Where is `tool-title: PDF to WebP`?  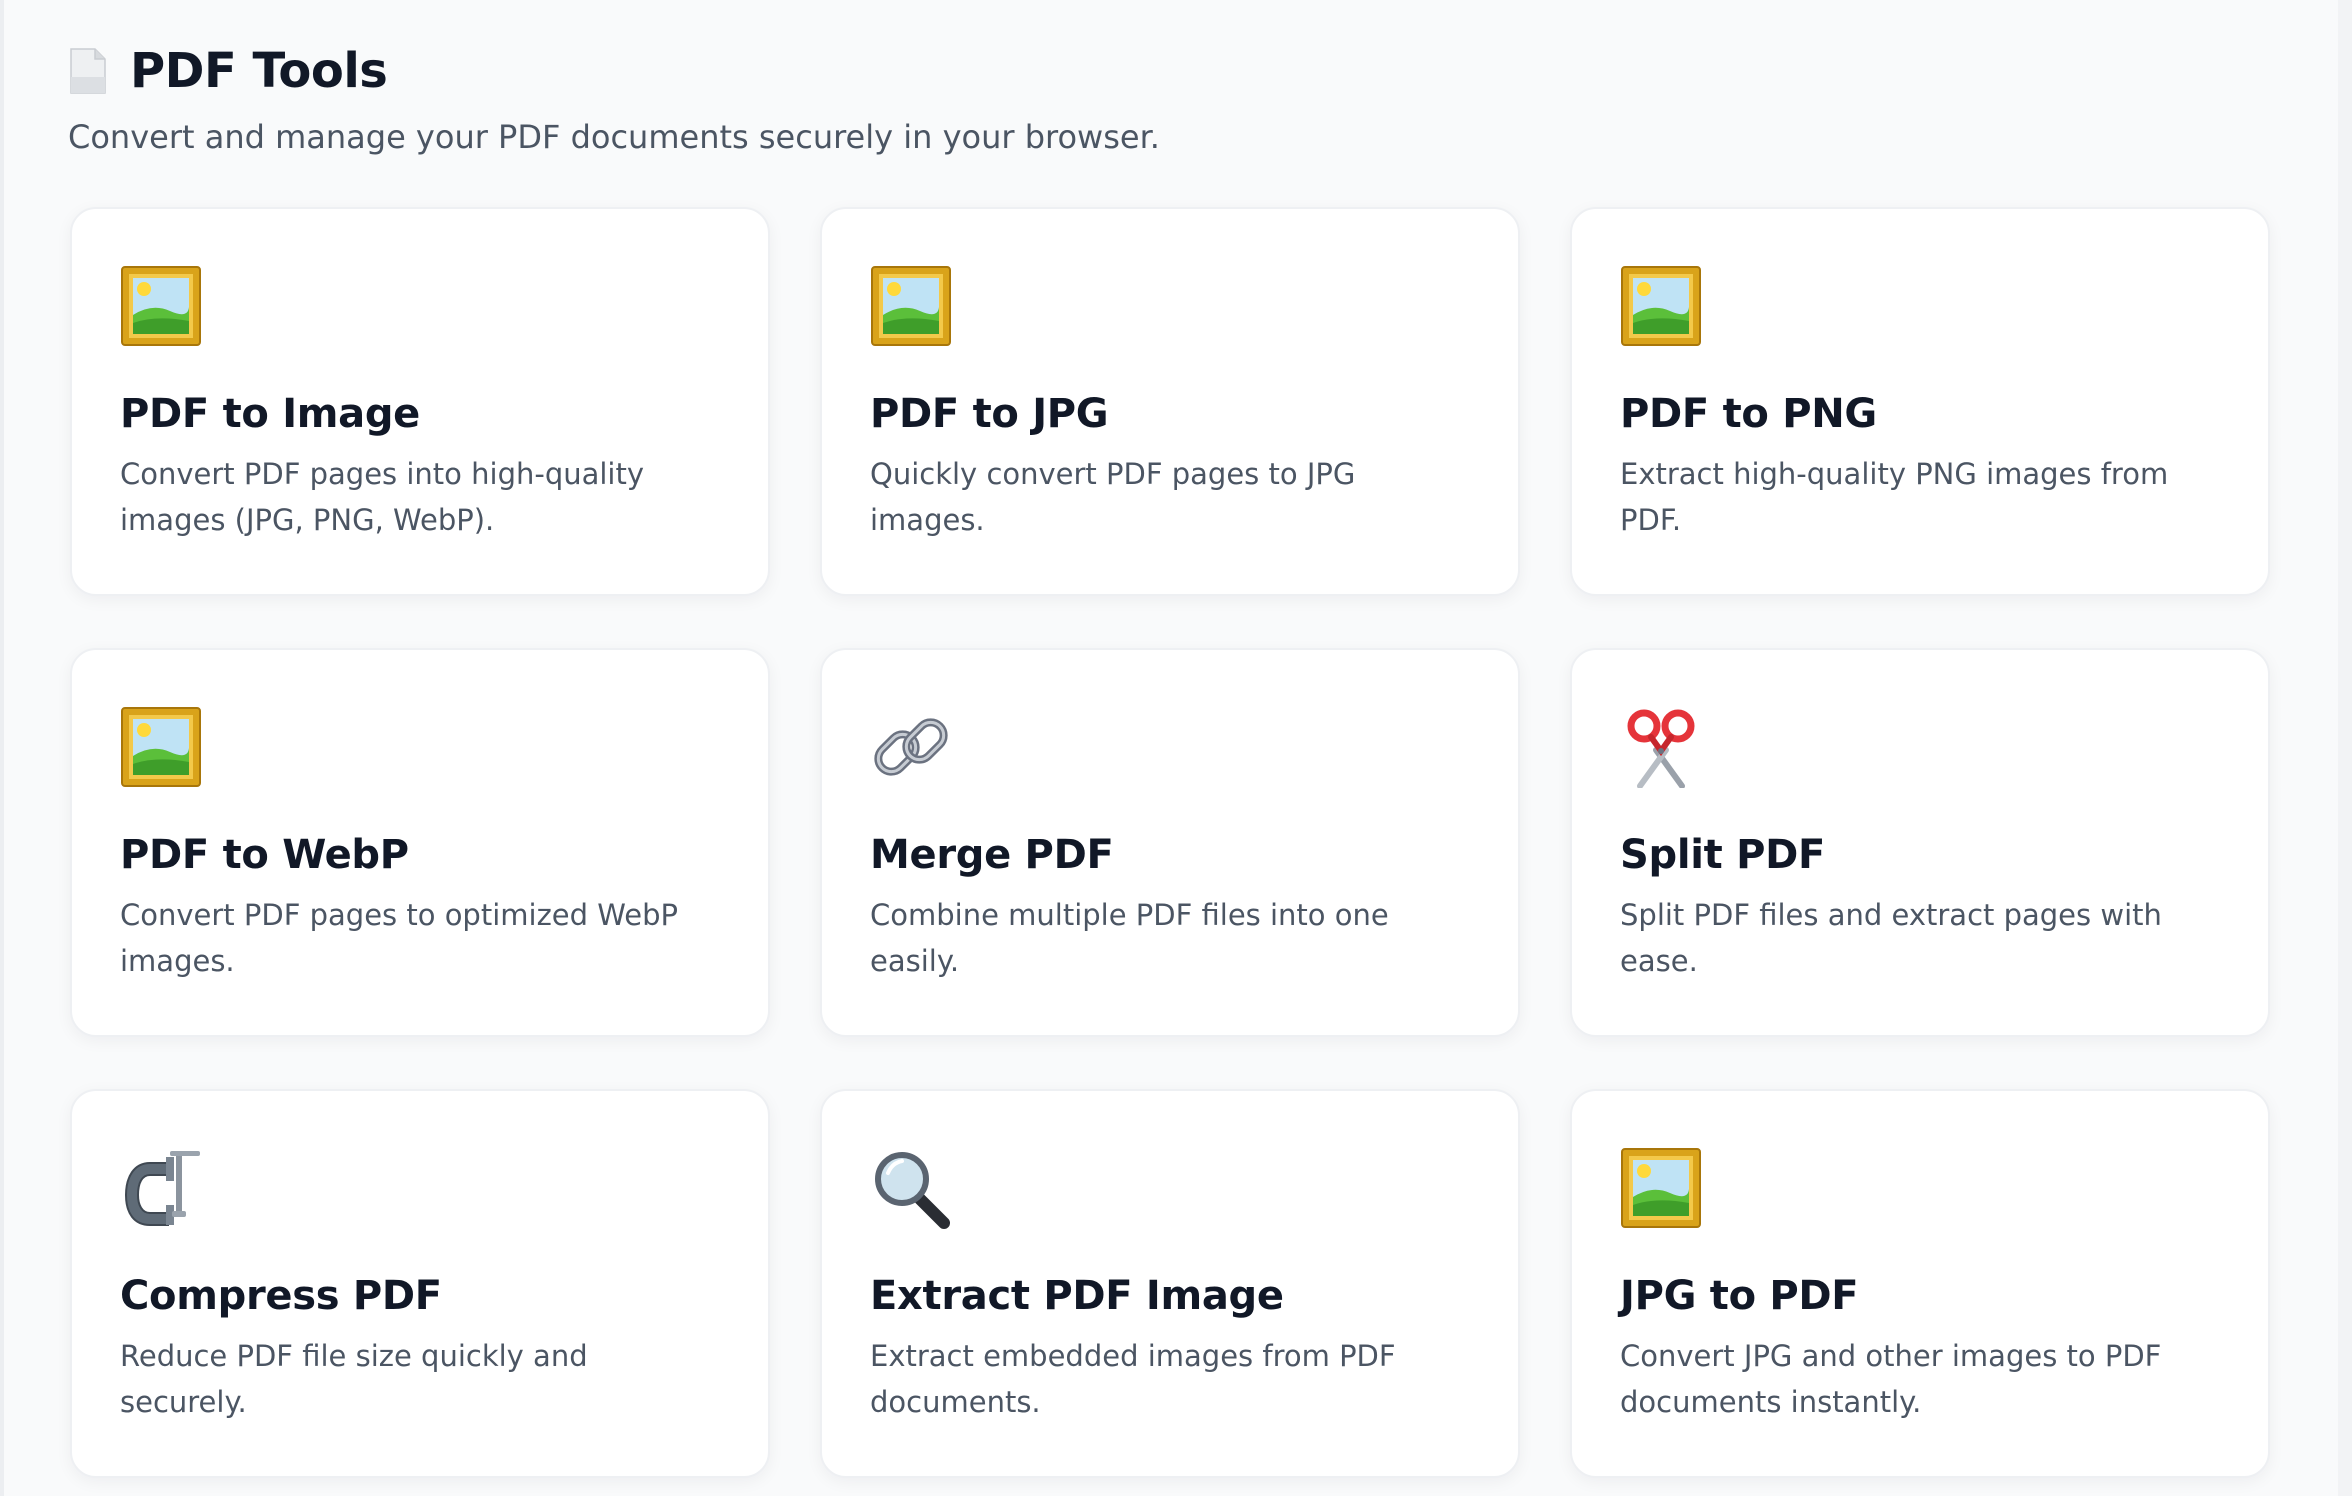 tool-title: PDF to WebP is located at coordinates (264, 855).